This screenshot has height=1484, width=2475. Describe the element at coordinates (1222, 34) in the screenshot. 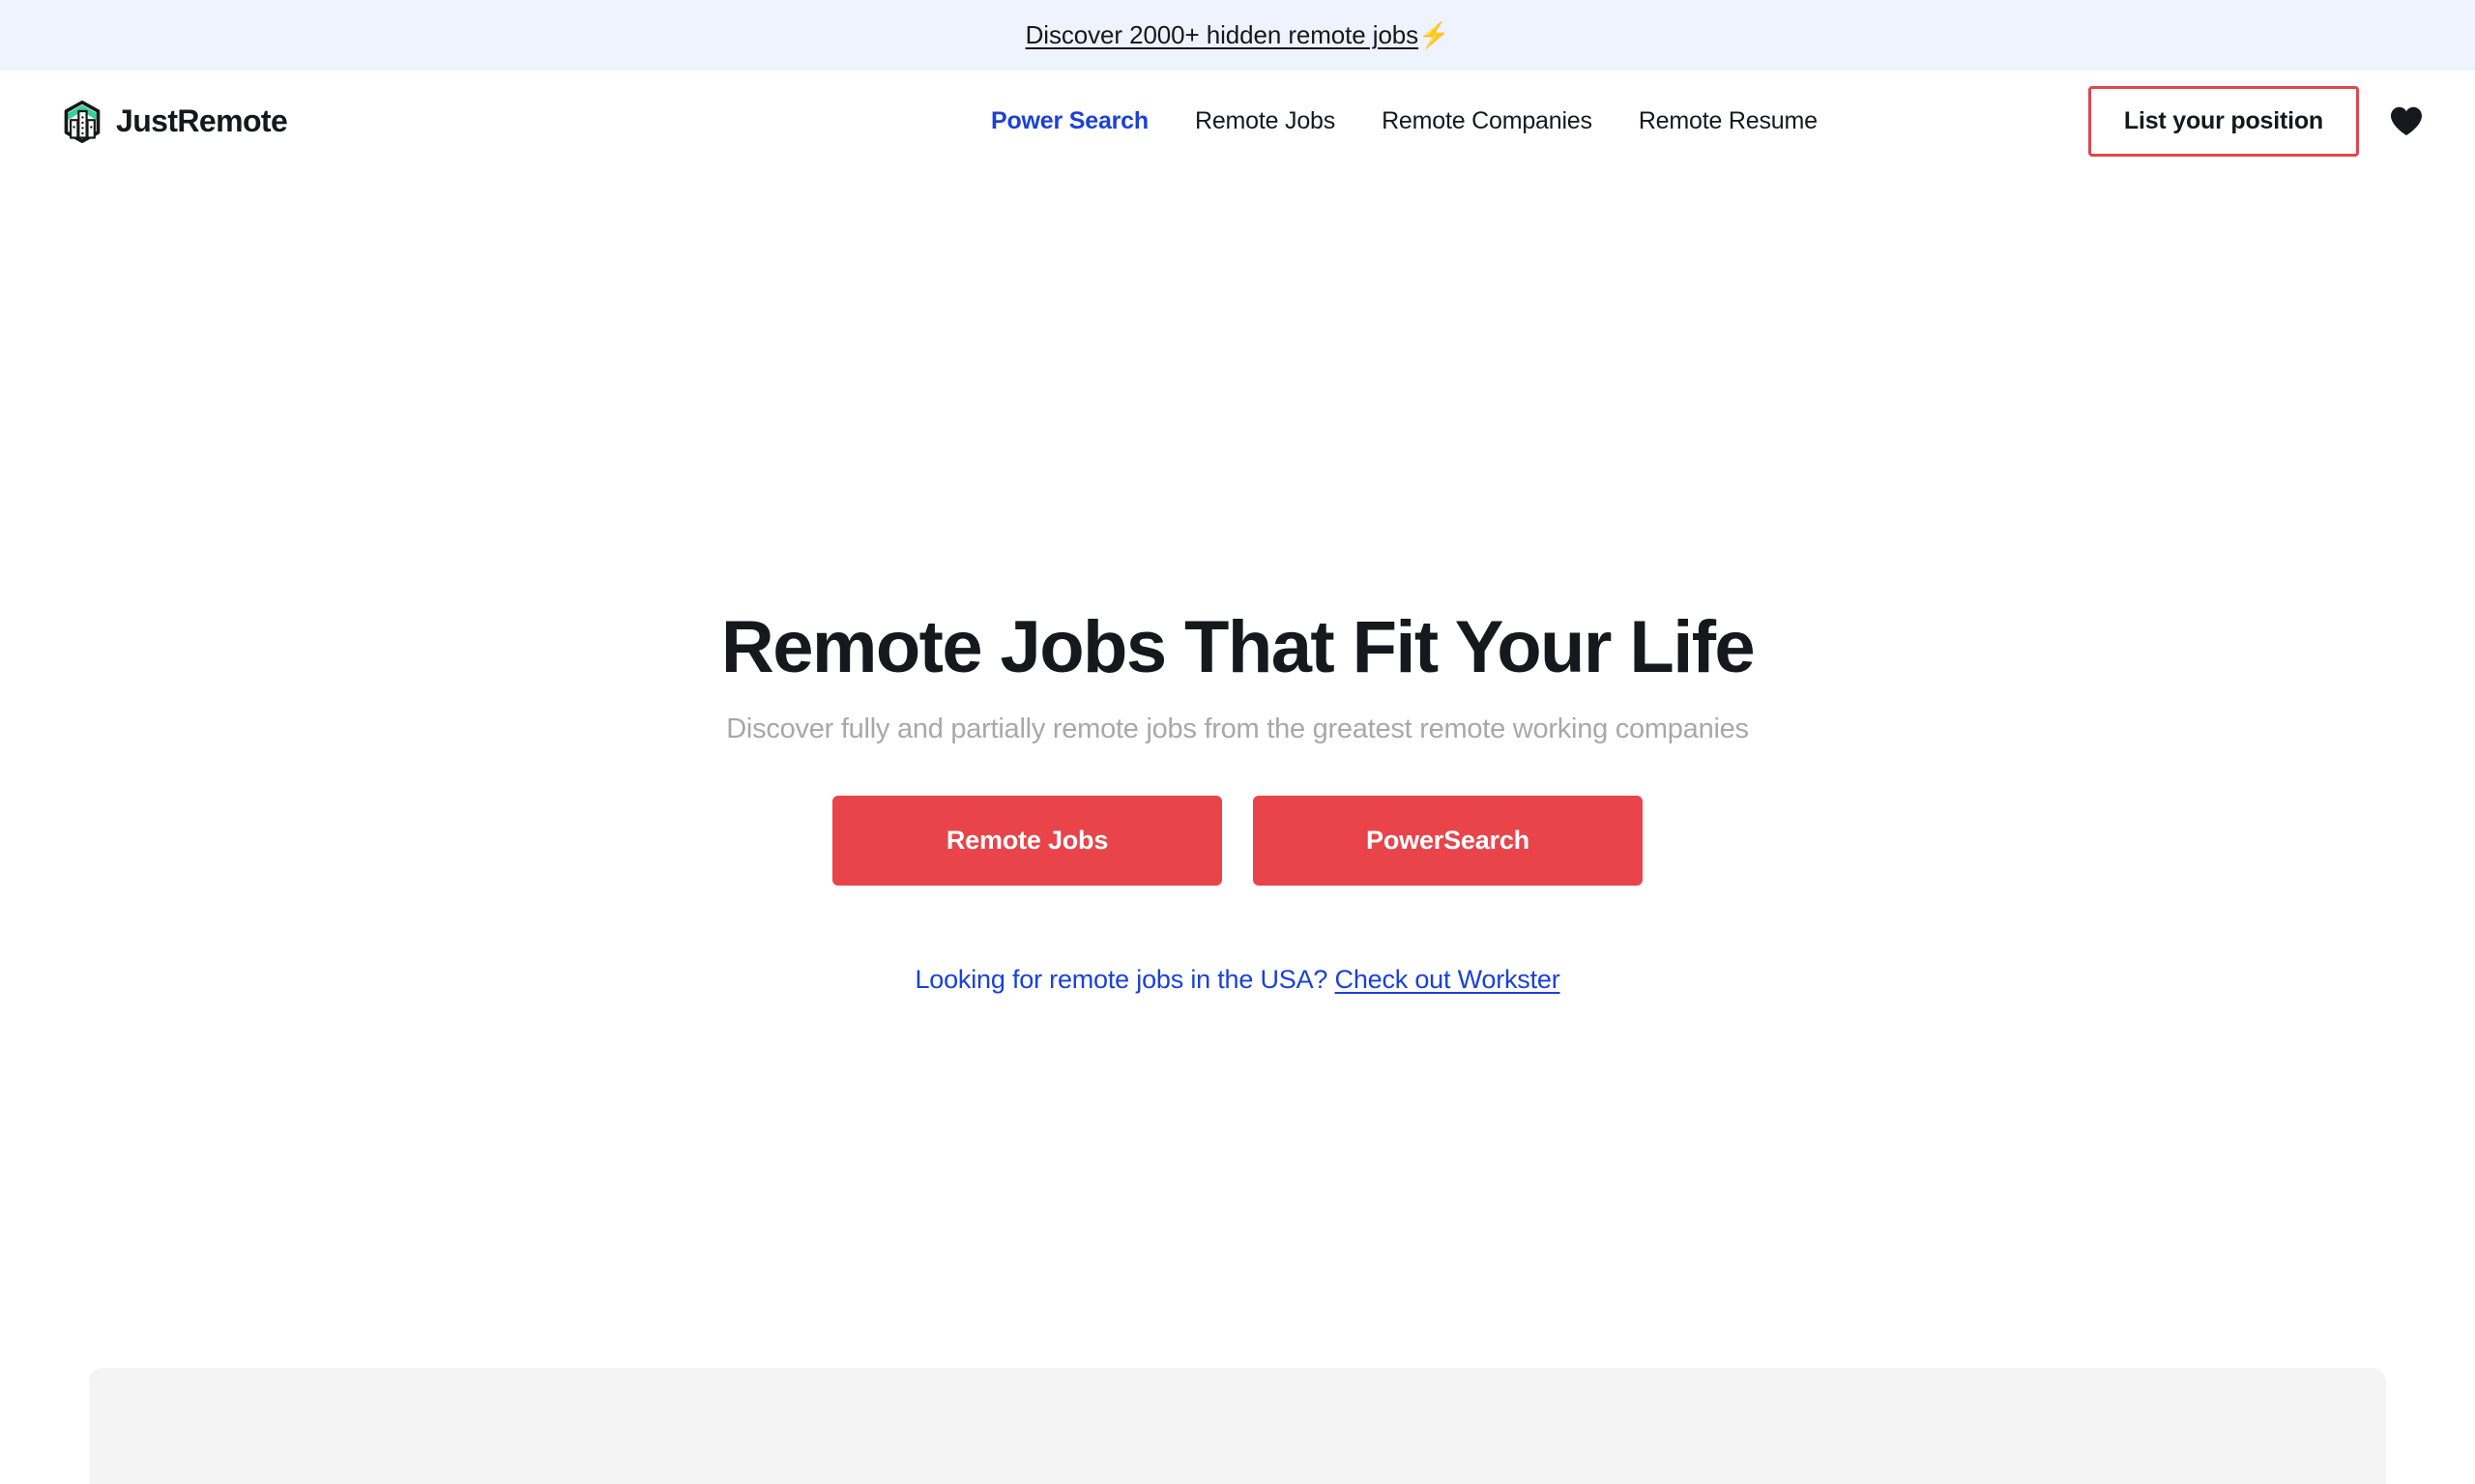

I see `promo-banner-text: Discover 2000+ hidden remote jobs` at that location.